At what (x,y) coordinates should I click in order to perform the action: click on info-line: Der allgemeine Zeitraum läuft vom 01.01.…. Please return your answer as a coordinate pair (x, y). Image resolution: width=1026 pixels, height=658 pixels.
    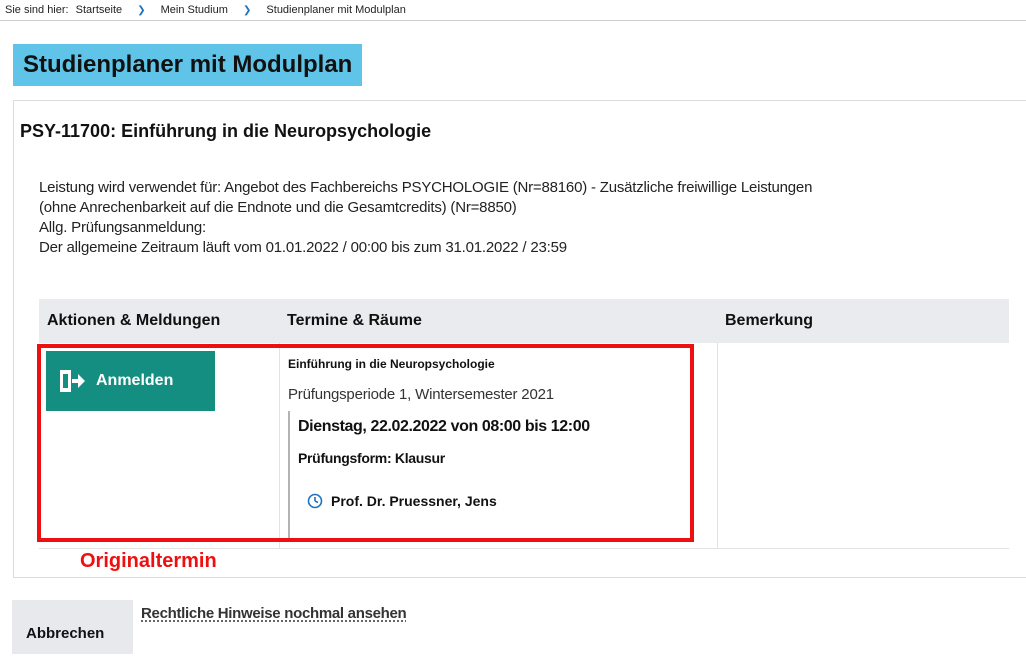
    Looking at the image, I should click on (303, 247).